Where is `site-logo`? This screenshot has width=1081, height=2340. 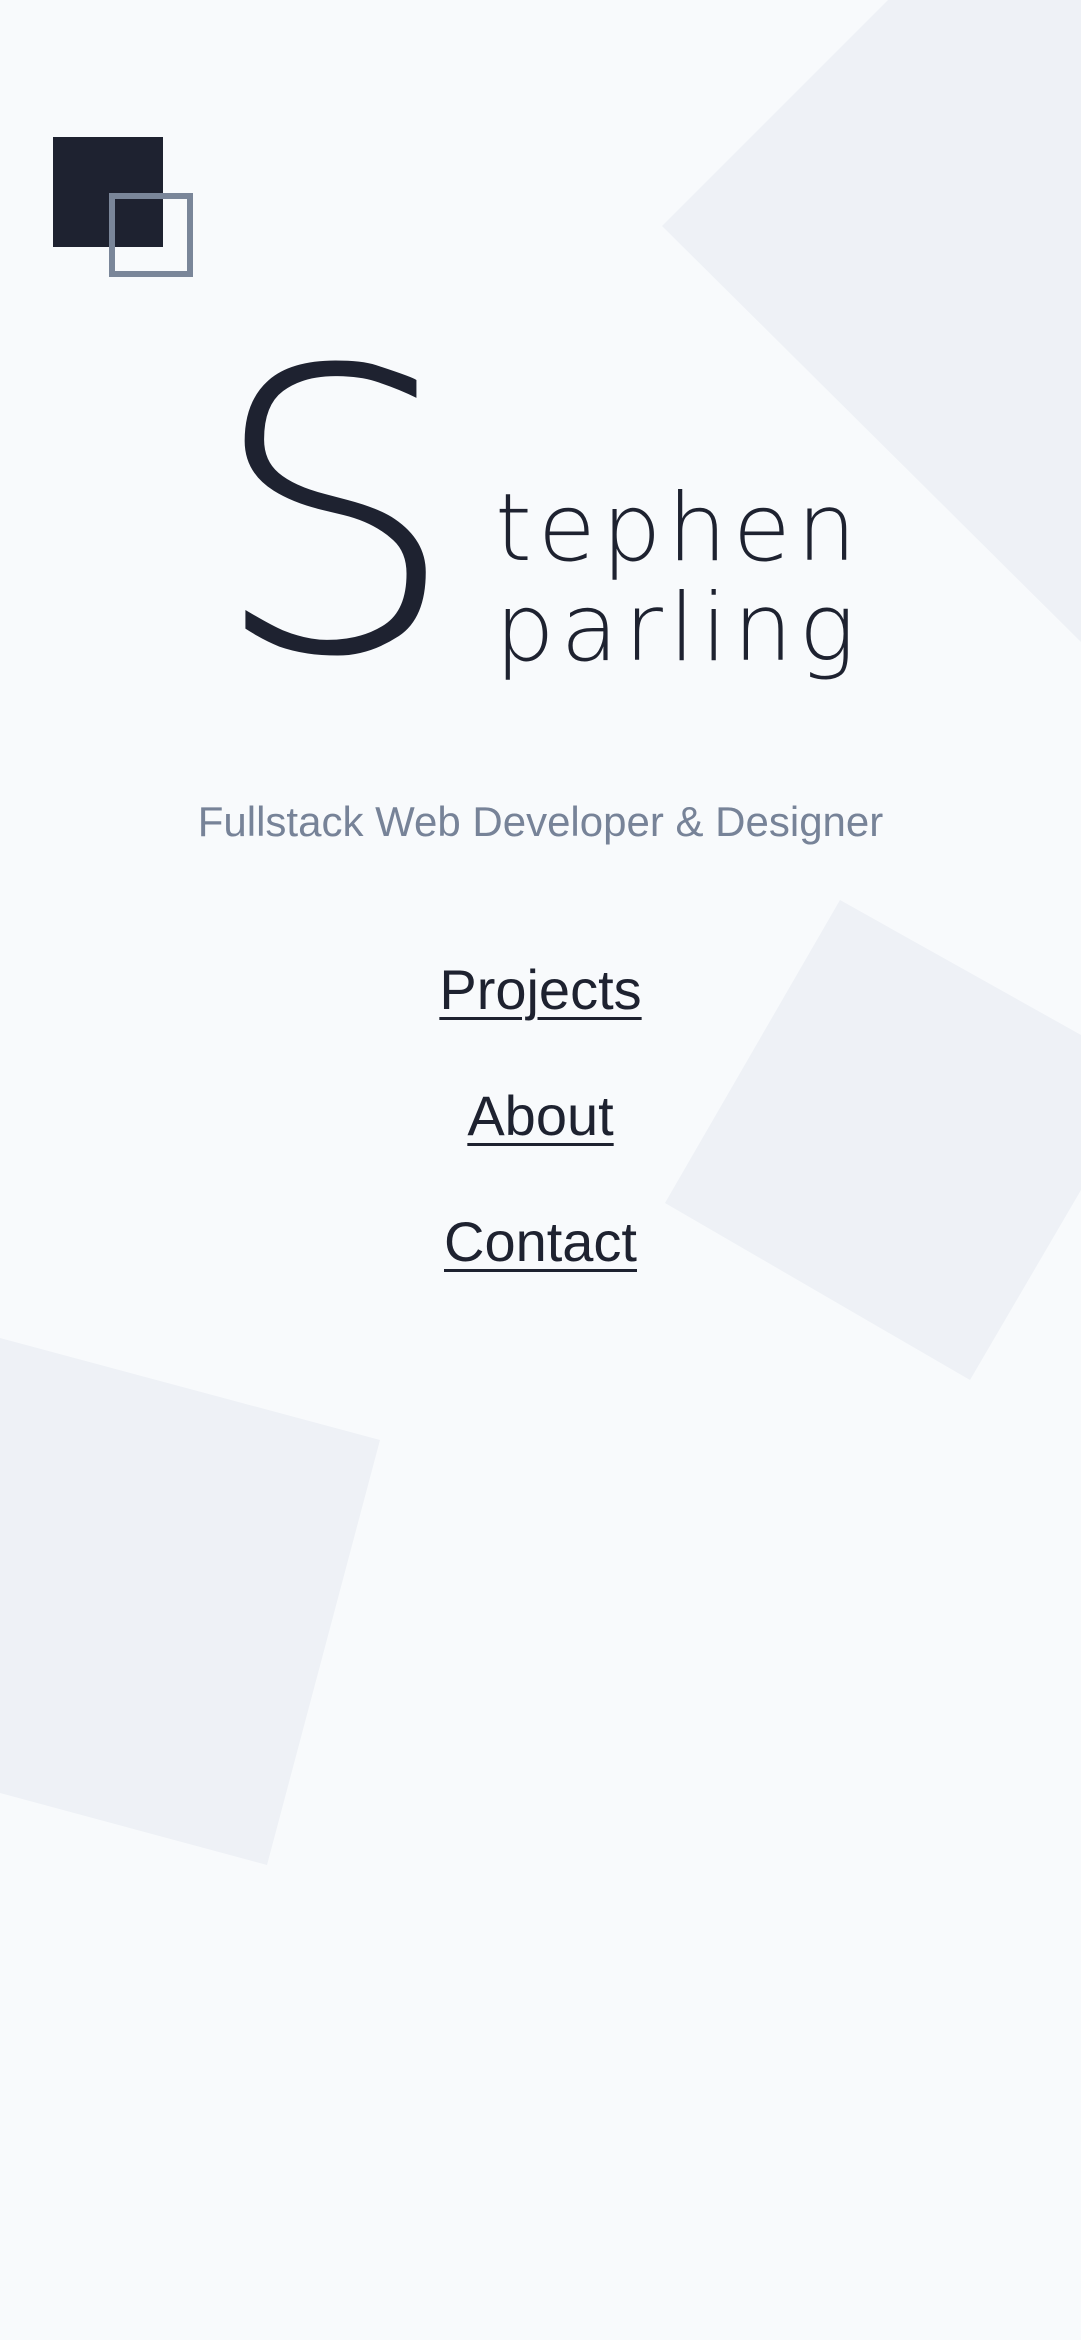 site-logo is located at coordinates (123, 207).